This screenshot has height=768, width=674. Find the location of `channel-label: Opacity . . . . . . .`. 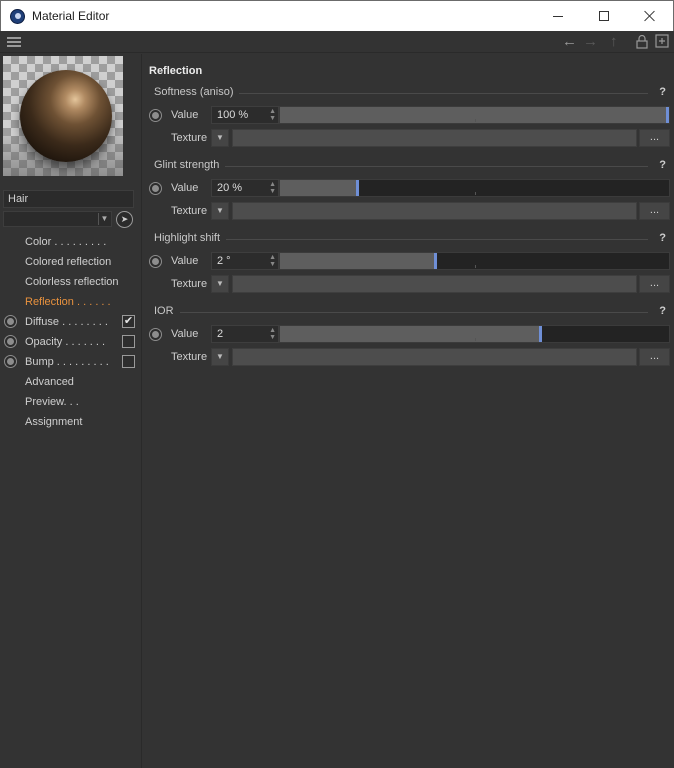

channel-label: Opacity . . . . . . . is located at coordinates (65, 342).